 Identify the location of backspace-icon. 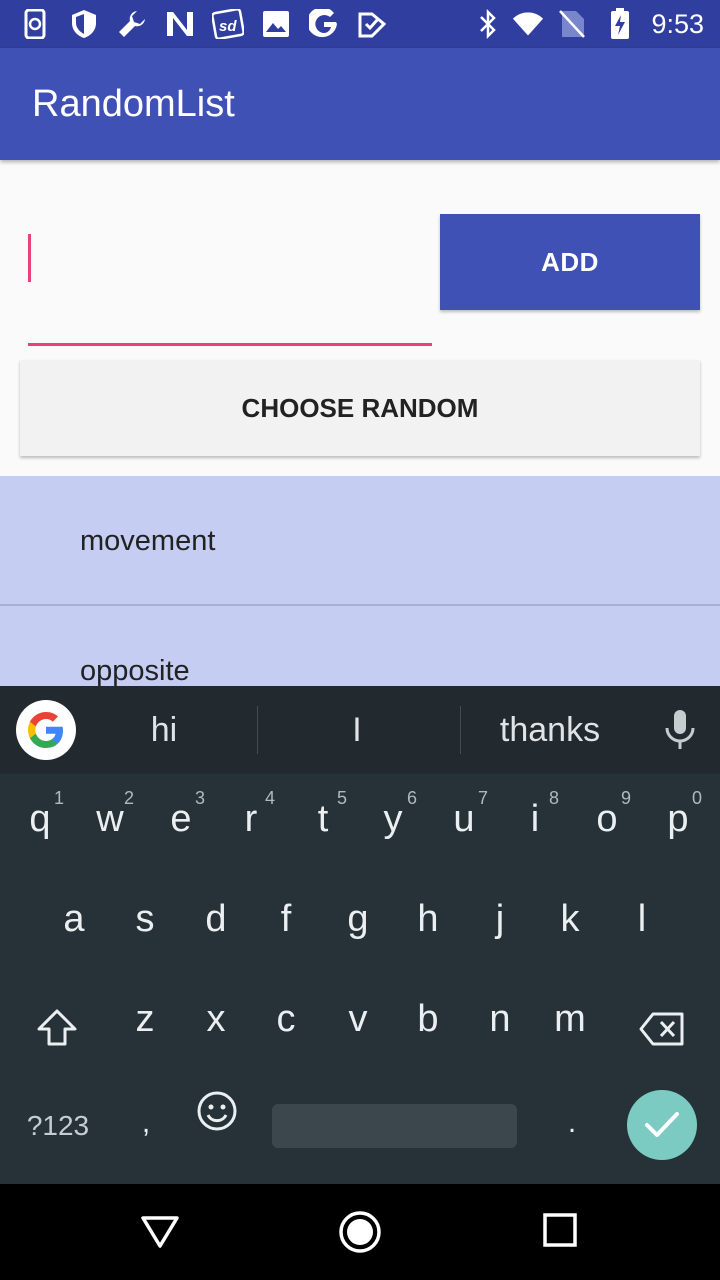
(661, 1029).